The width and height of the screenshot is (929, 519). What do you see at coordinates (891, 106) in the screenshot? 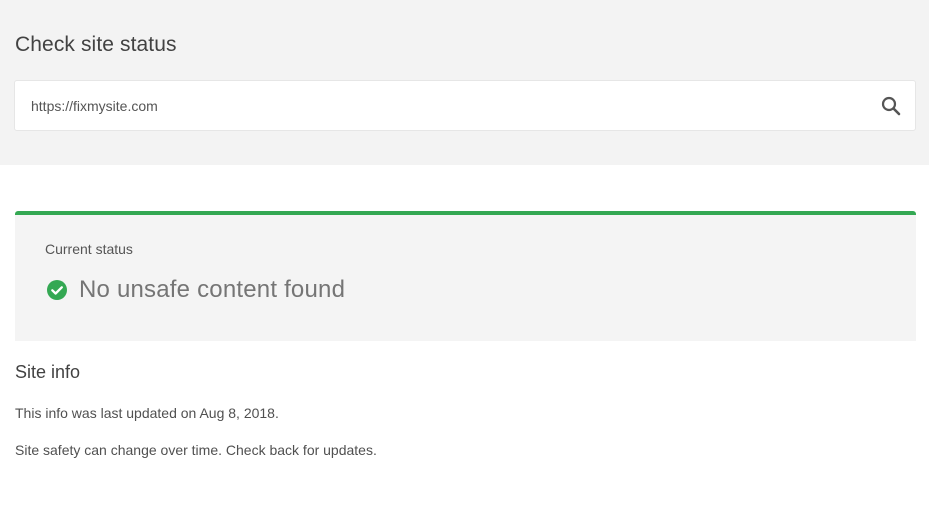
I see `search-icon` at bounding box center [891, 106].